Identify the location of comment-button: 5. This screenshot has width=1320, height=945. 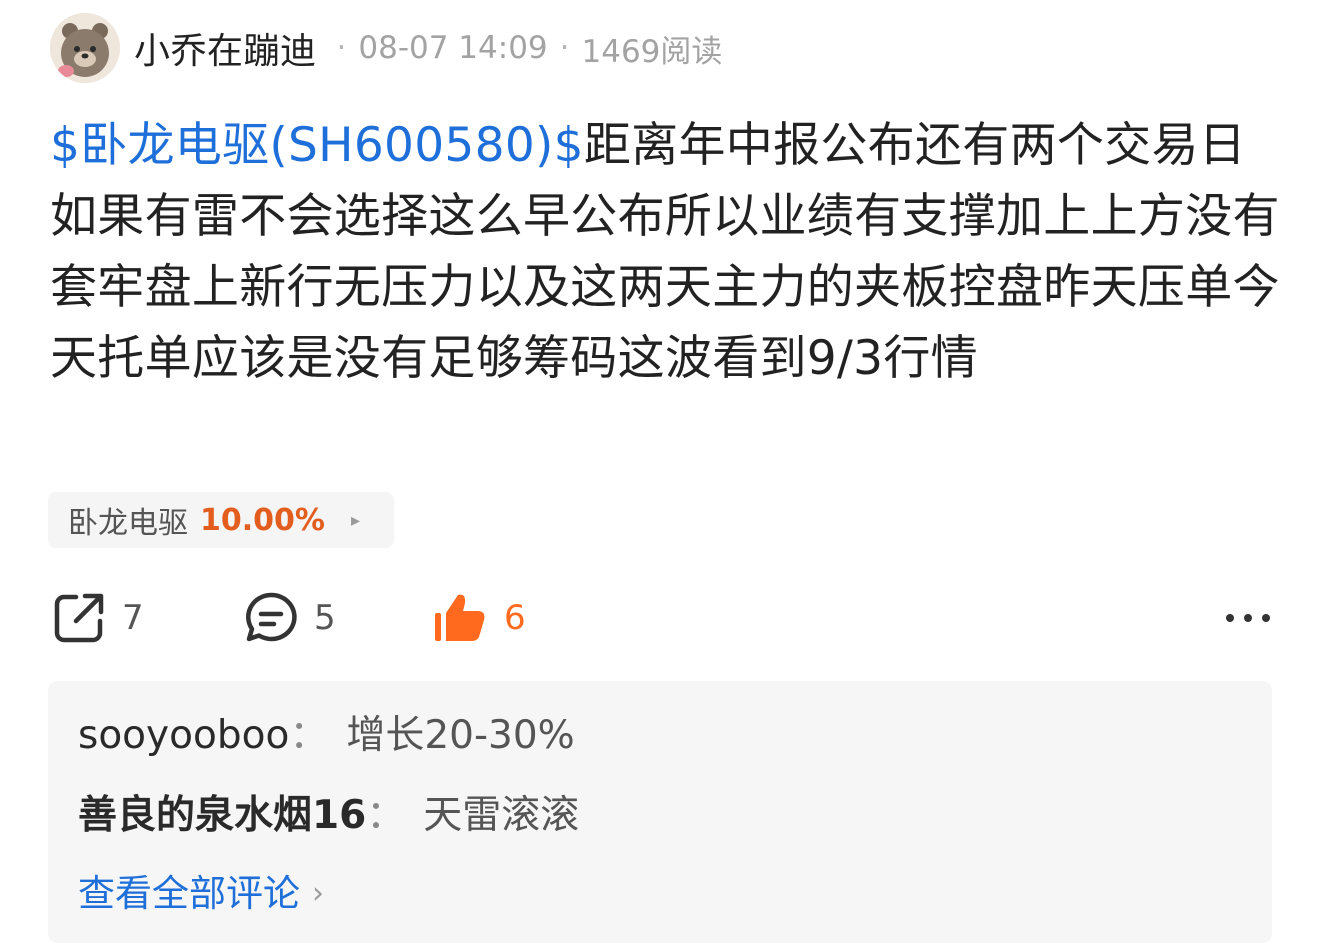
(289, 618).